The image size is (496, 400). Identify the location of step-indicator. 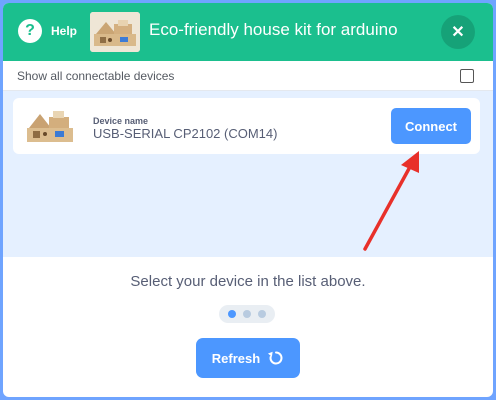
(247, 314).